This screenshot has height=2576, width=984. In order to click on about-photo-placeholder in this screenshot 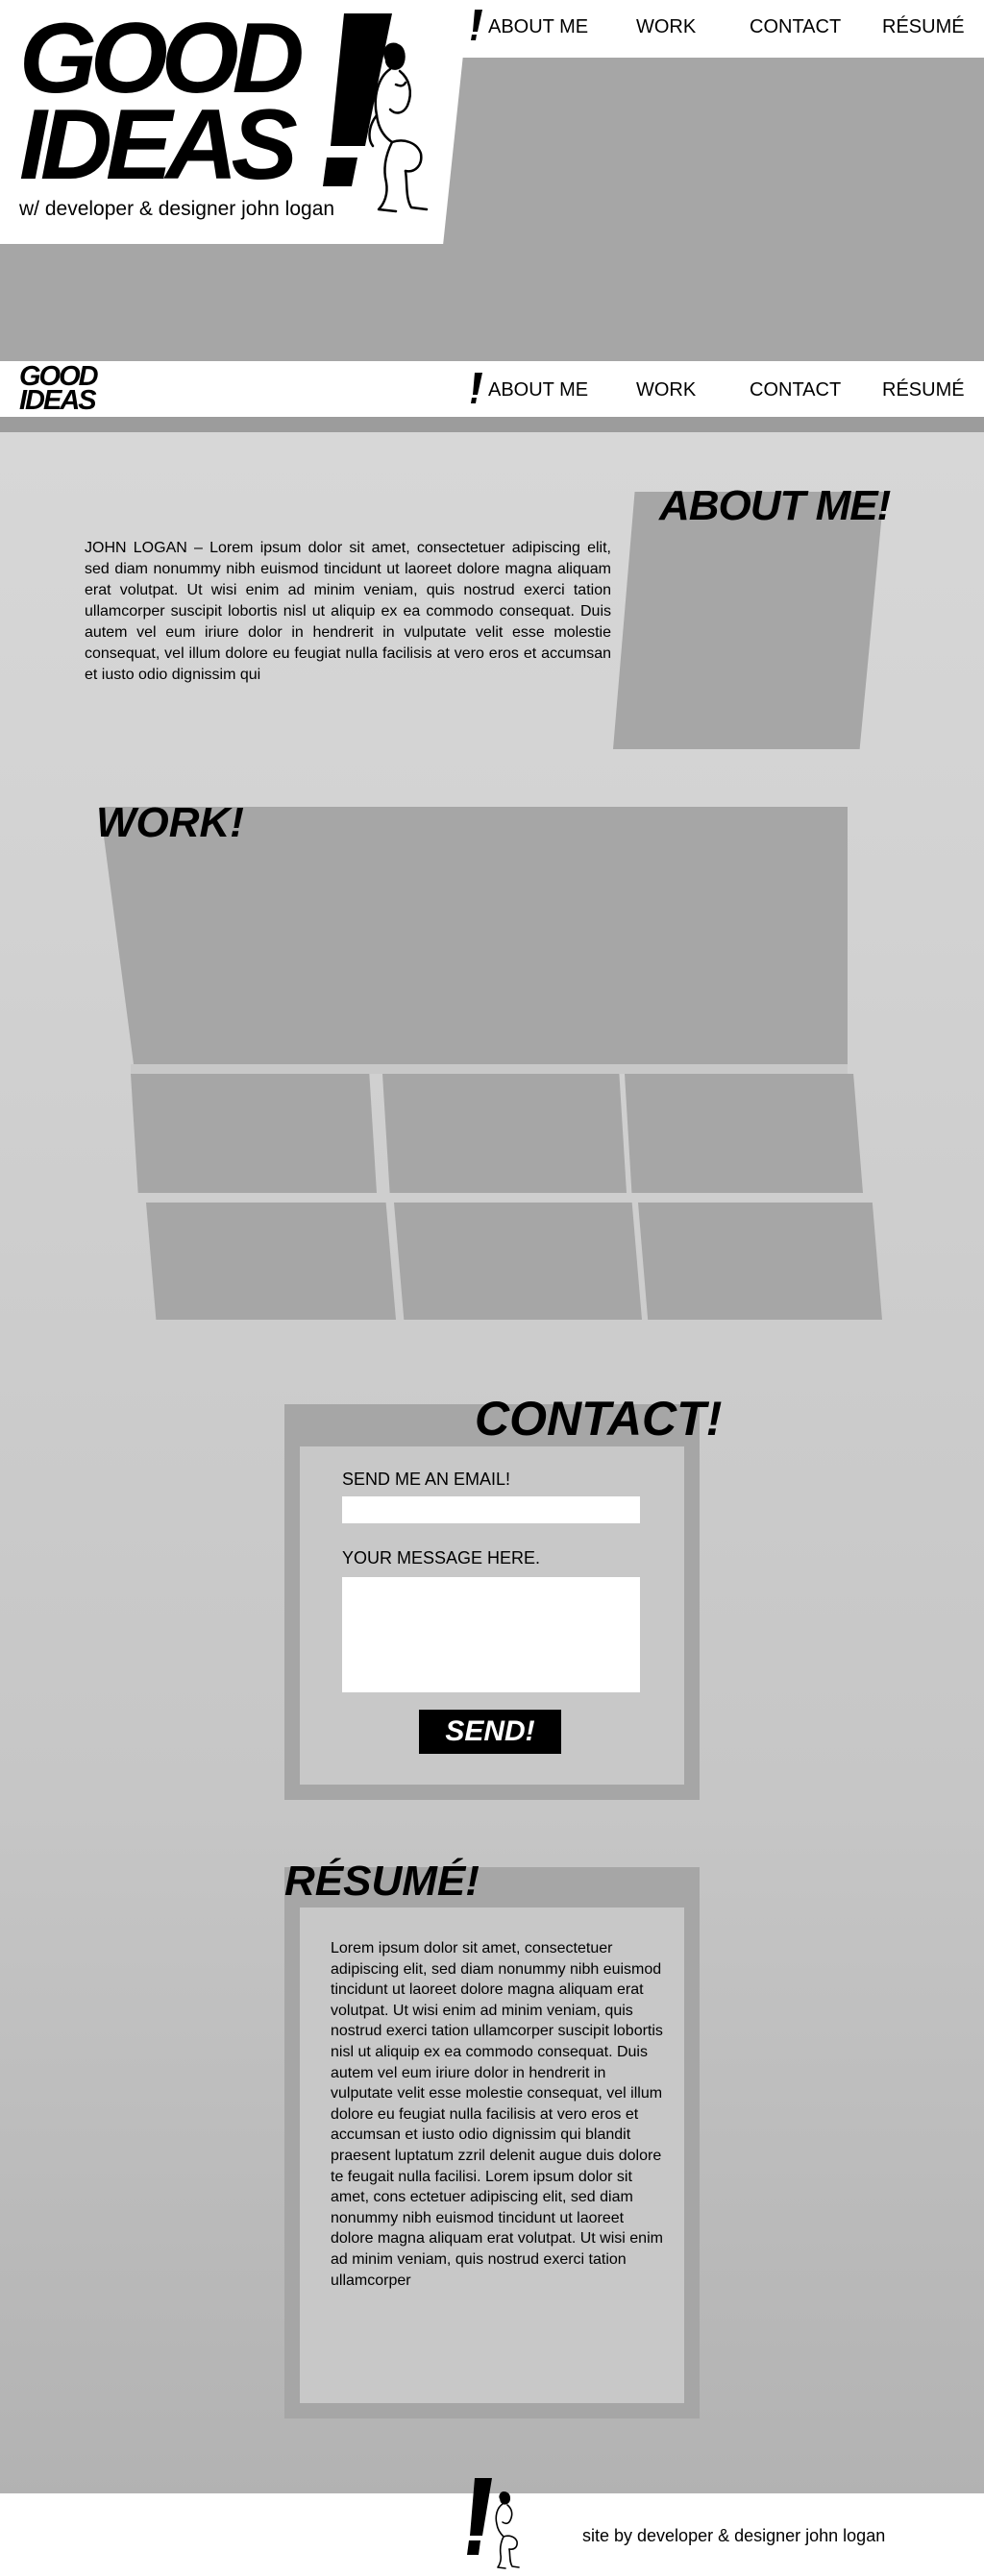, I will do `click(749, 620)`.